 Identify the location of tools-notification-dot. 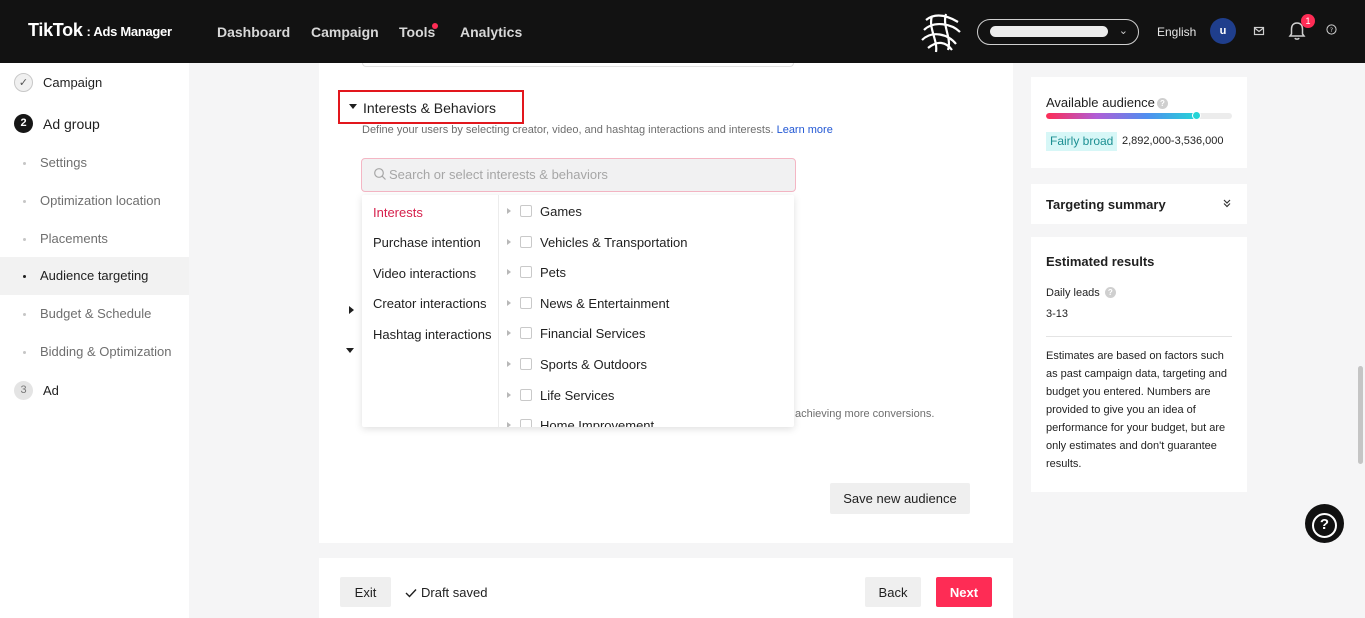
(435, 26).